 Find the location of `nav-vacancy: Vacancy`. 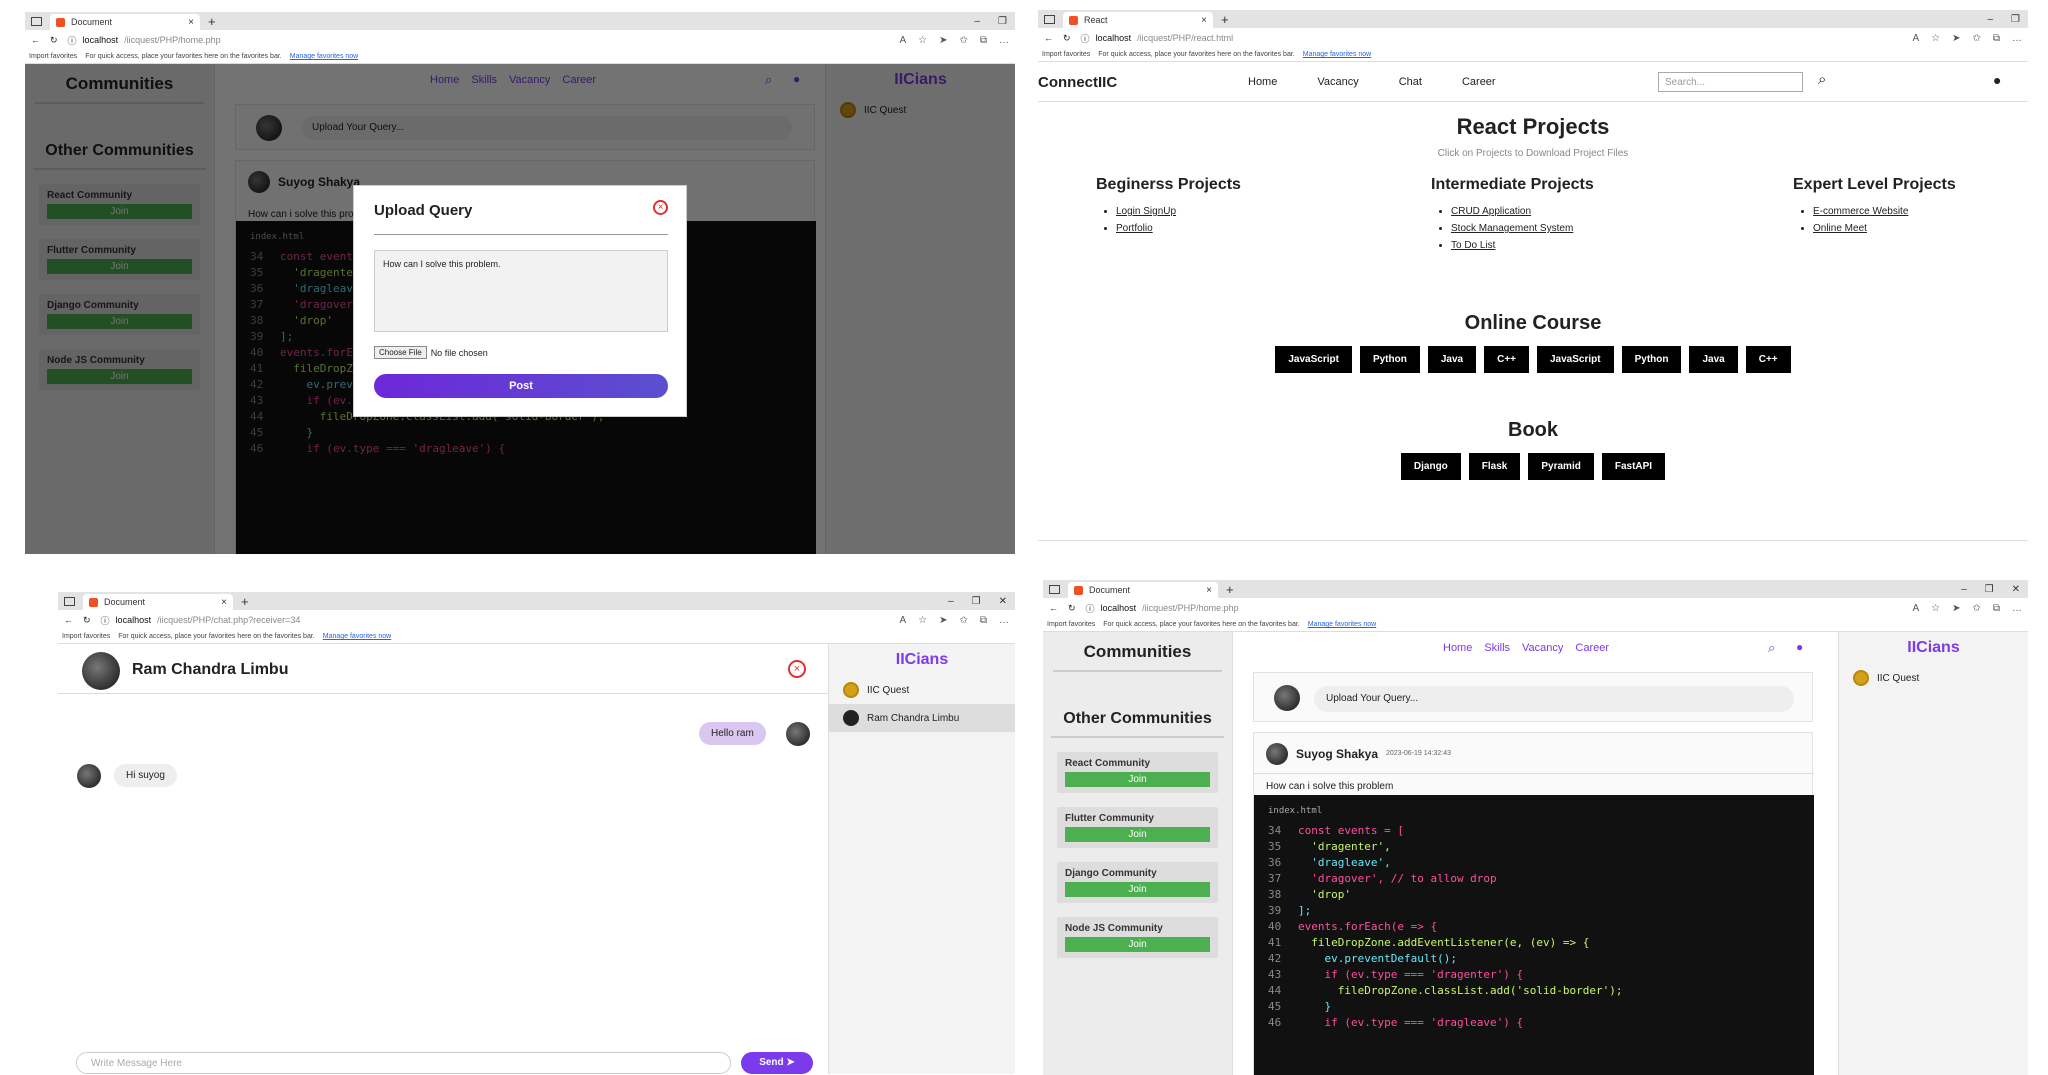

nav-vacancy: Vacancy is located at coordinates (1542, 648).